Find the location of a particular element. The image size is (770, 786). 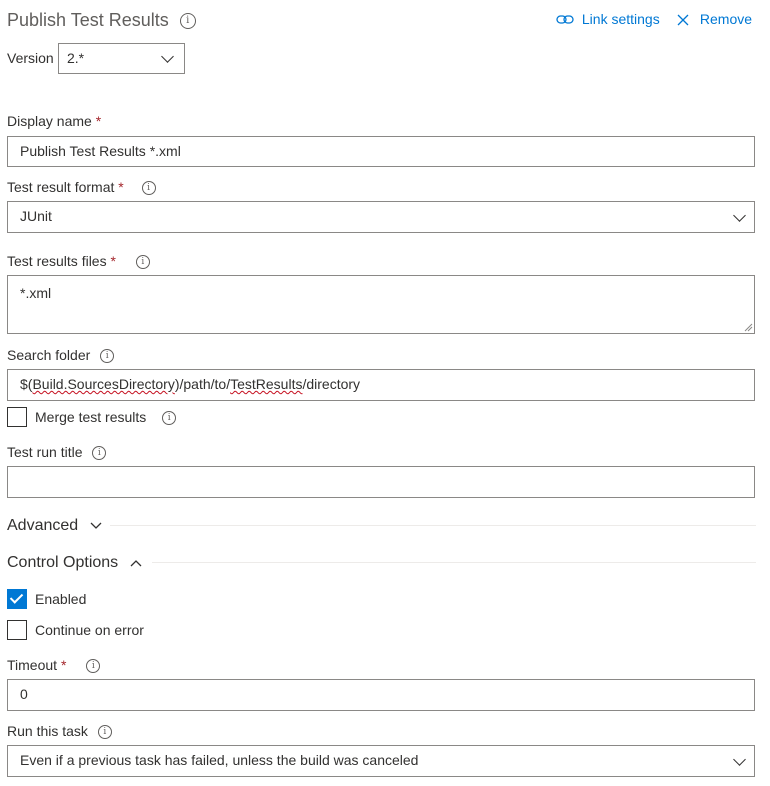

merge-test-results-label: Merge test results i is located at coordinates (106, 417).